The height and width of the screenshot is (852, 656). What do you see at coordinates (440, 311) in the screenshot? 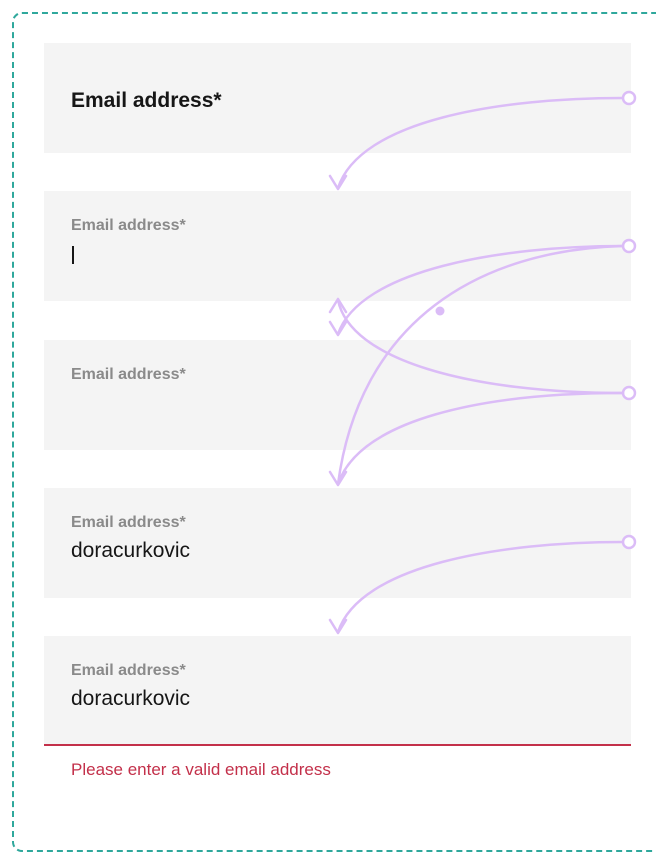
I see `flow-junction-dot` at bounding box center [440, 311].